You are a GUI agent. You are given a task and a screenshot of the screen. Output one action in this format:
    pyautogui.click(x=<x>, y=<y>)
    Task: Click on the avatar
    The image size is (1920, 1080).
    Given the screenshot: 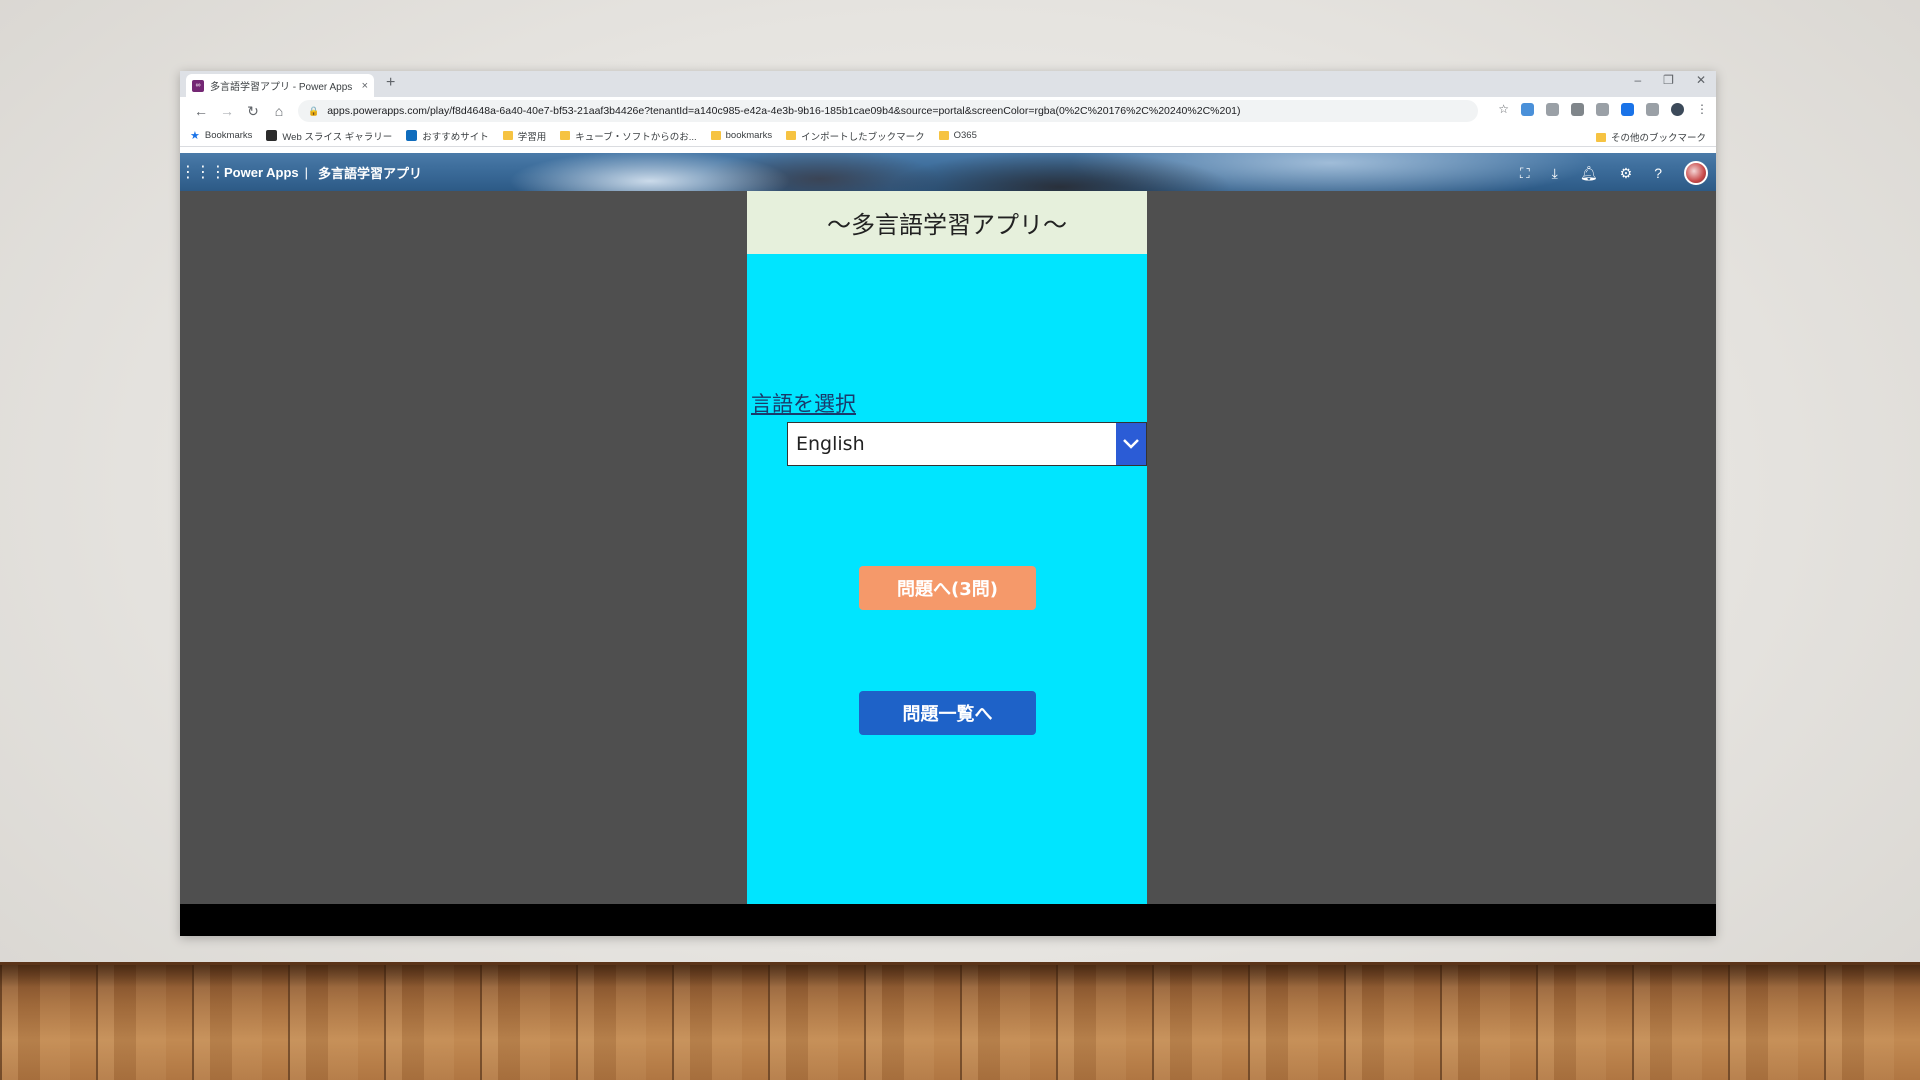 What is the action you would take?
    pyautogui.click(x=1696, y=173)
    